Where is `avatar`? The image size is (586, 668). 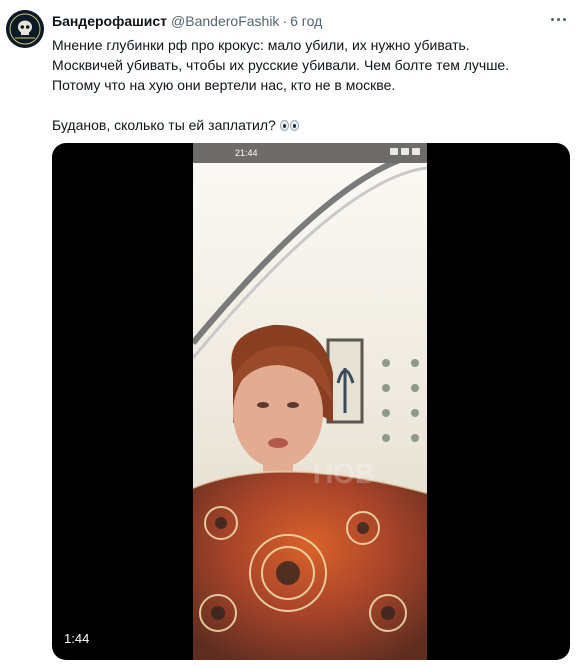 avatar is located at coordinates (25, 29).